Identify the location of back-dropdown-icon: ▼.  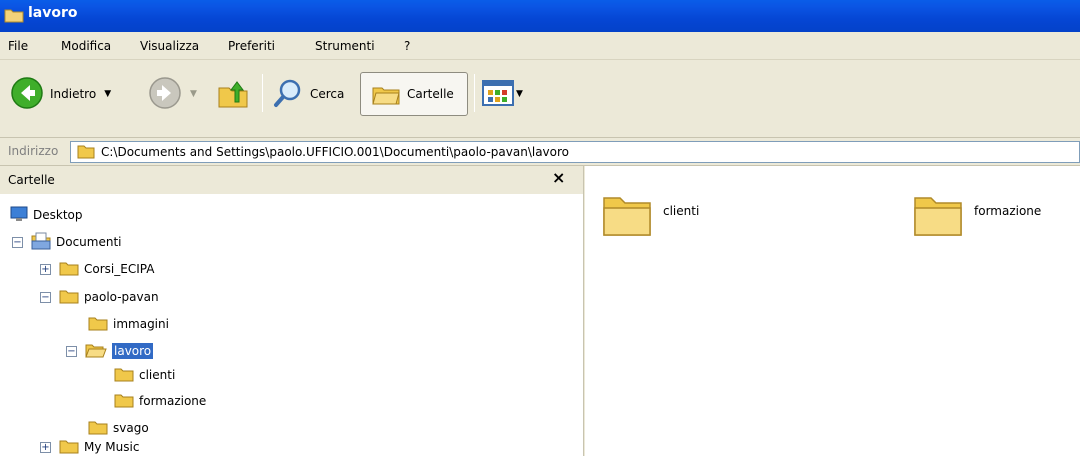
(107, 94).